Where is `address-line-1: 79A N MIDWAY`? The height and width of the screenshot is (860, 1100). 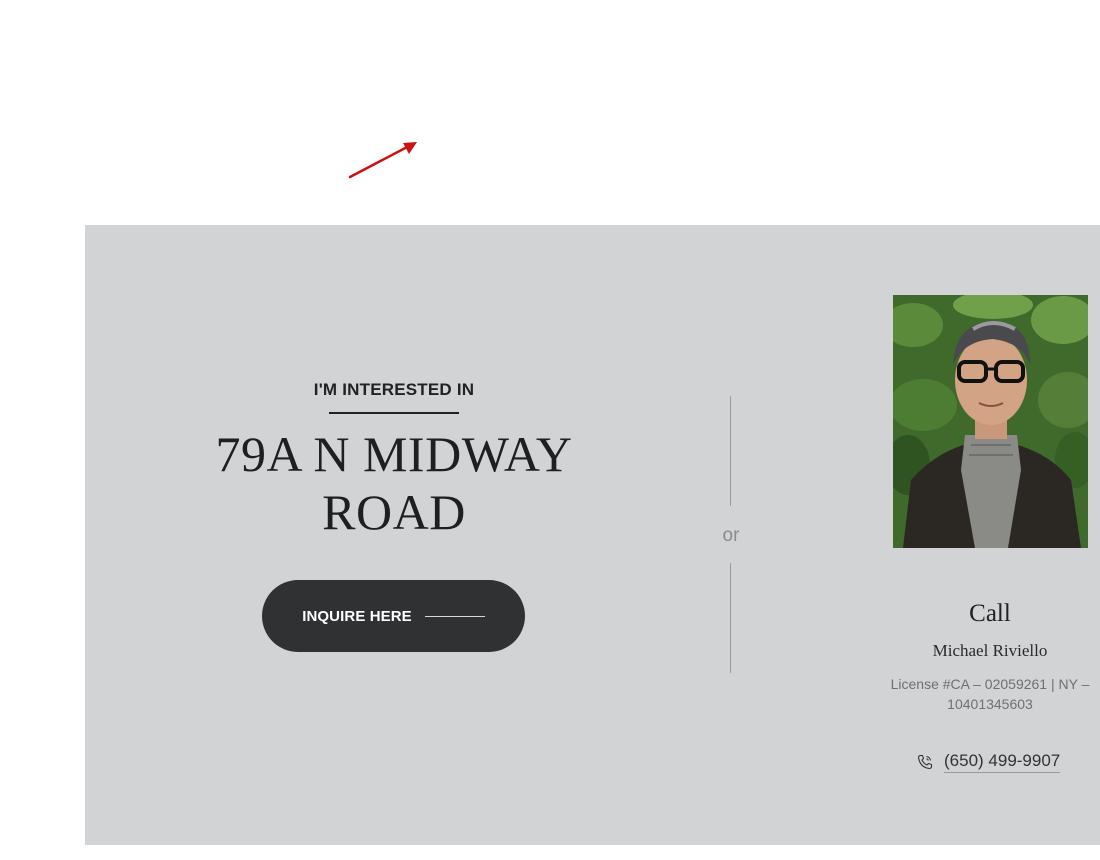
address-line-1: 79A N MIDWAY is located at coordinates (394, 454).